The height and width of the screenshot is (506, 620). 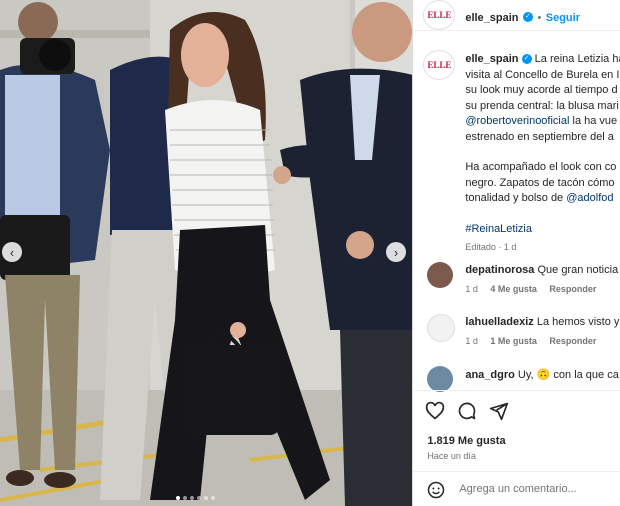 What do you see at coordinates (568, 375) in the screenshot?
I see `comment-text: Uy, 🙃 con la que ca` at bounding box center [568, 375].